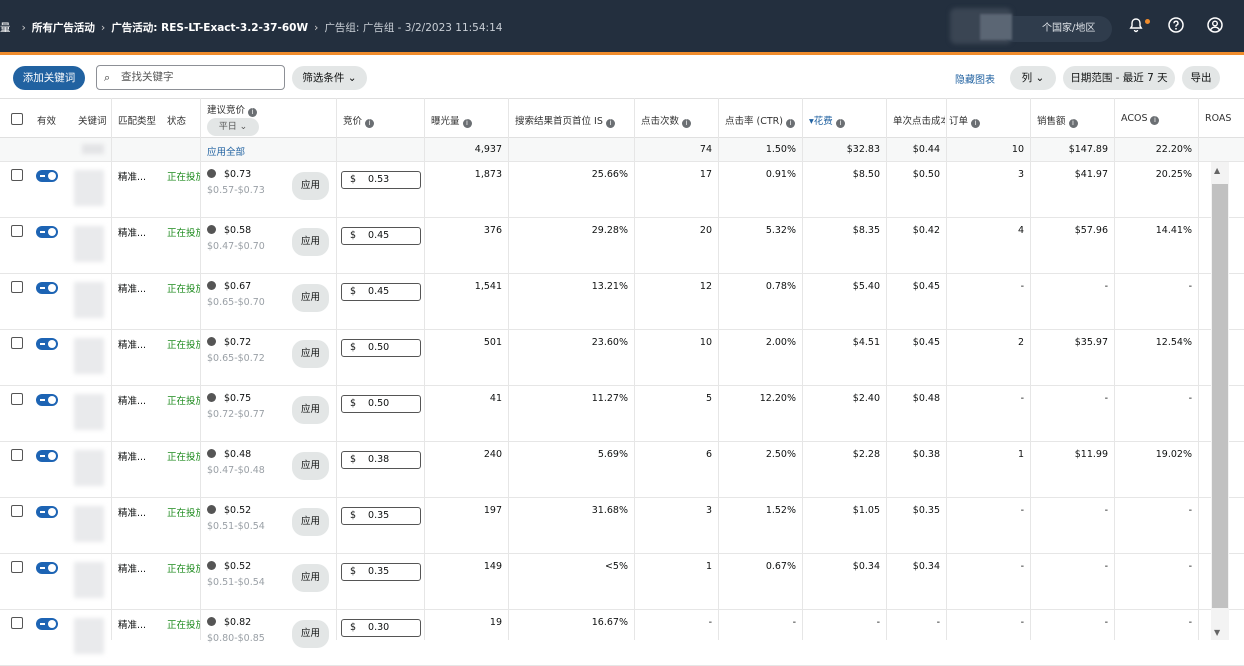  What do you see at coordinates (634, 369) in the screenshot?
I see `column-divider` at bounding box center [634, 369].